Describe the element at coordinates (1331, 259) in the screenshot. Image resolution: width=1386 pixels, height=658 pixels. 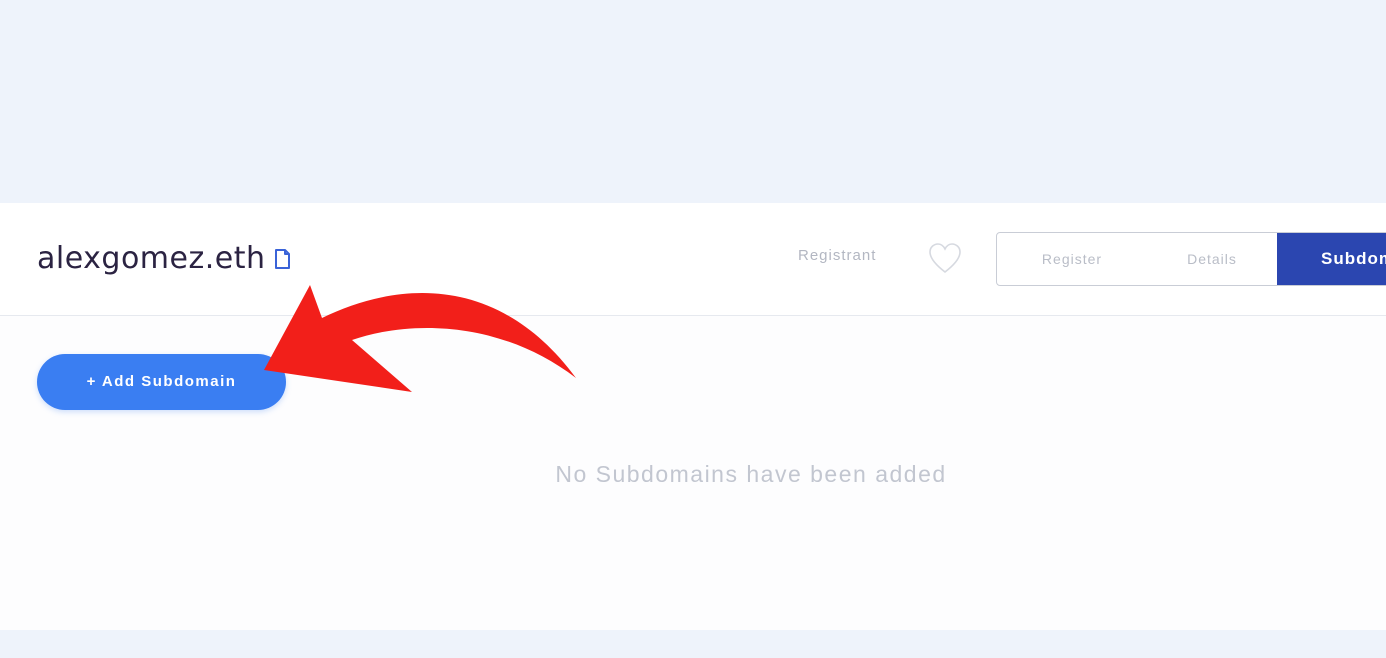
I see `tab-subdomains: Subdomains` at that location.